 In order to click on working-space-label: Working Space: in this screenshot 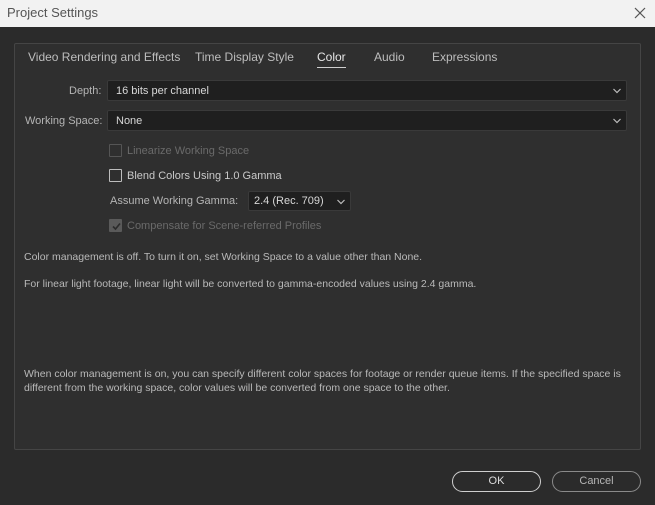, I will do `click(64, 121)`.